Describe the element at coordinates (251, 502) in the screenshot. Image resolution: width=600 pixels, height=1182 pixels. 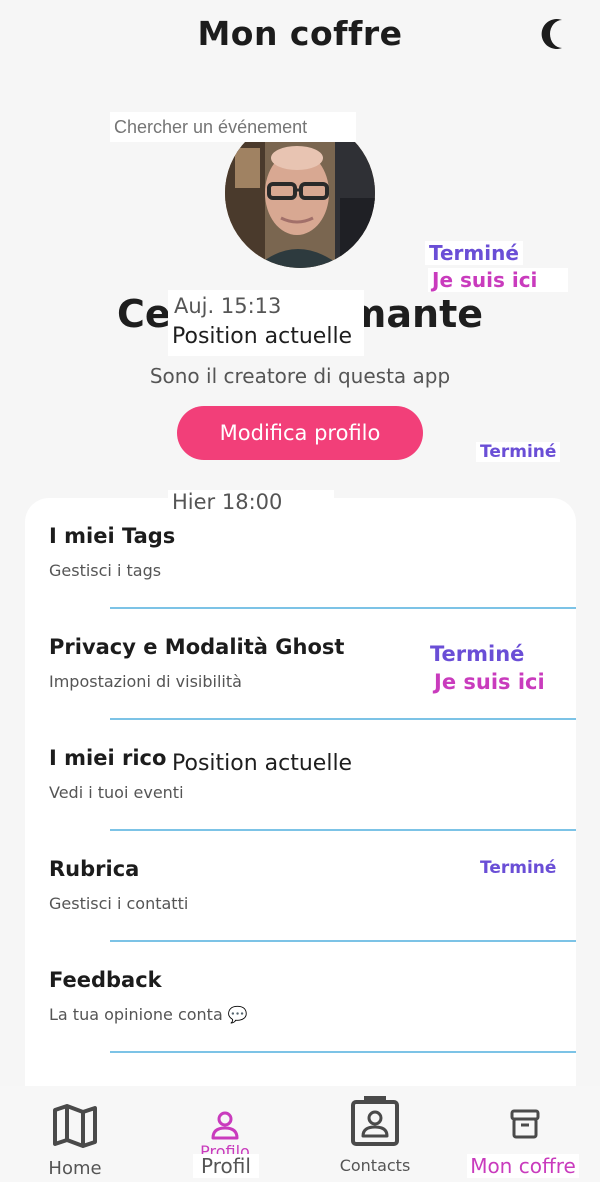
I see `event-time-yesterday: Hier 18:00` at that location.